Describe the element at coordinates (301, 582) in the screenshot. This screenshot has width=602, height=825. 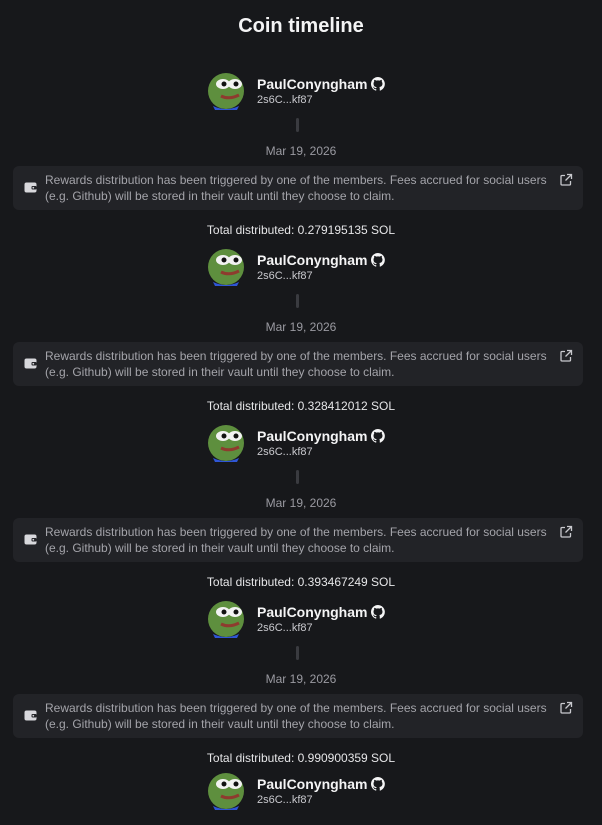
I see `total-distributed: Total distributed: 0.393467249 SOL` at that location.